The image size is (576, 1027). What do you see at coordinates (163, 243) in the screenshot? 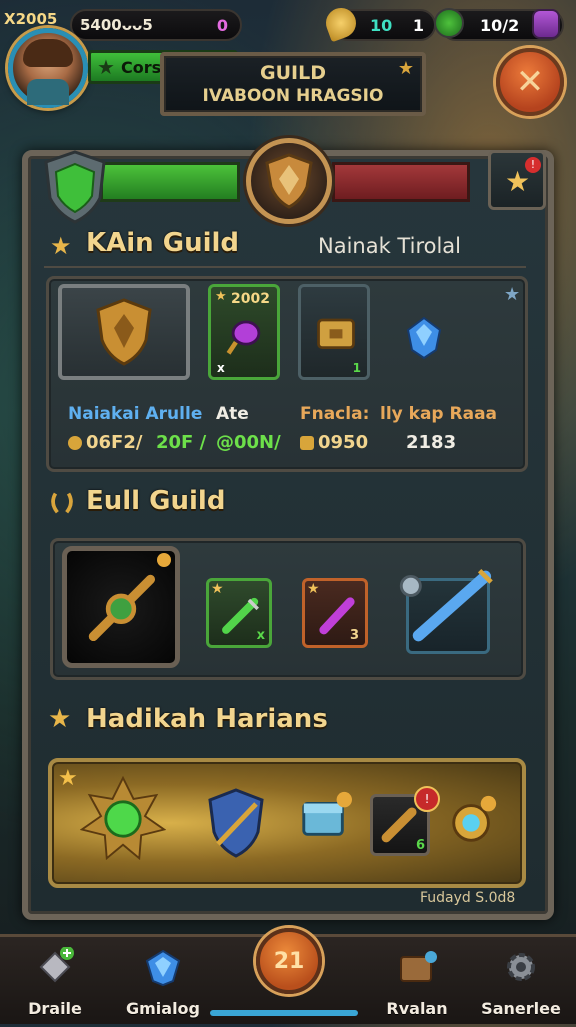
I see `main-guild-title: KAin Guild` at bounding box center [163, 243].